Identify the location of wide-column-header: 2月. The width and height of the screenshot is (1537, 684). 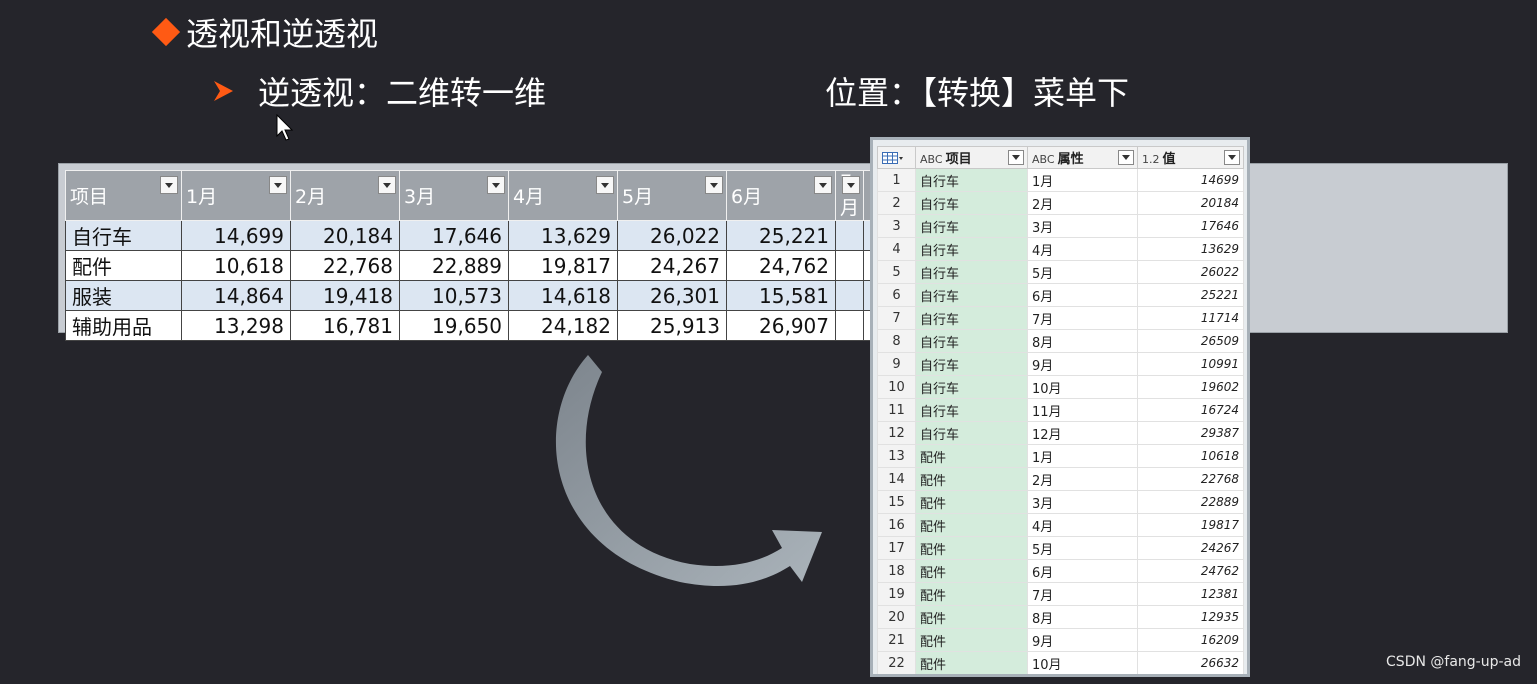
(345, 195).